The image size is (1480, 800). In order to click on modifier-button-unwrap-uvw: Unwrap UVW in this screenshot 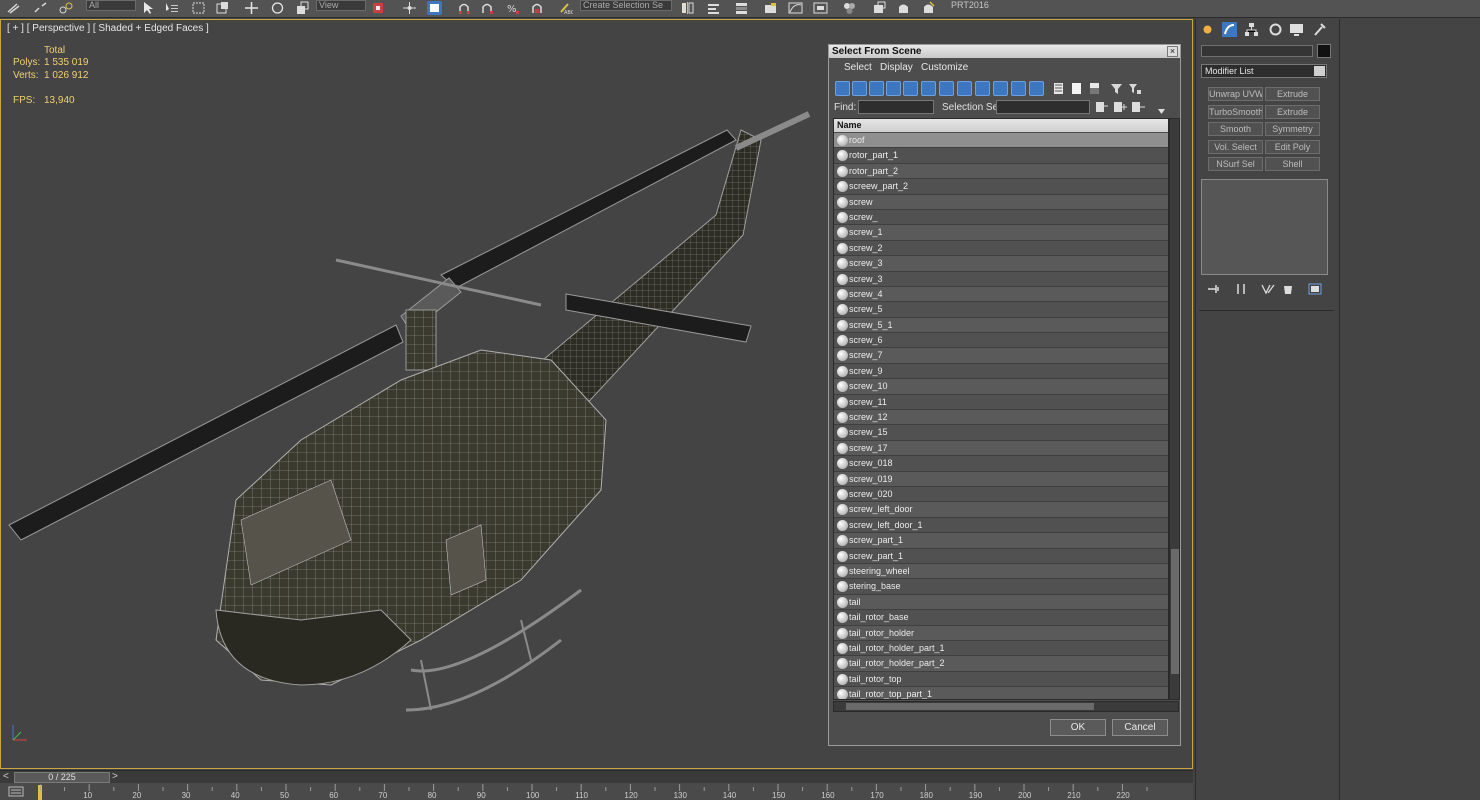, I will do `click(1235, 94)`.